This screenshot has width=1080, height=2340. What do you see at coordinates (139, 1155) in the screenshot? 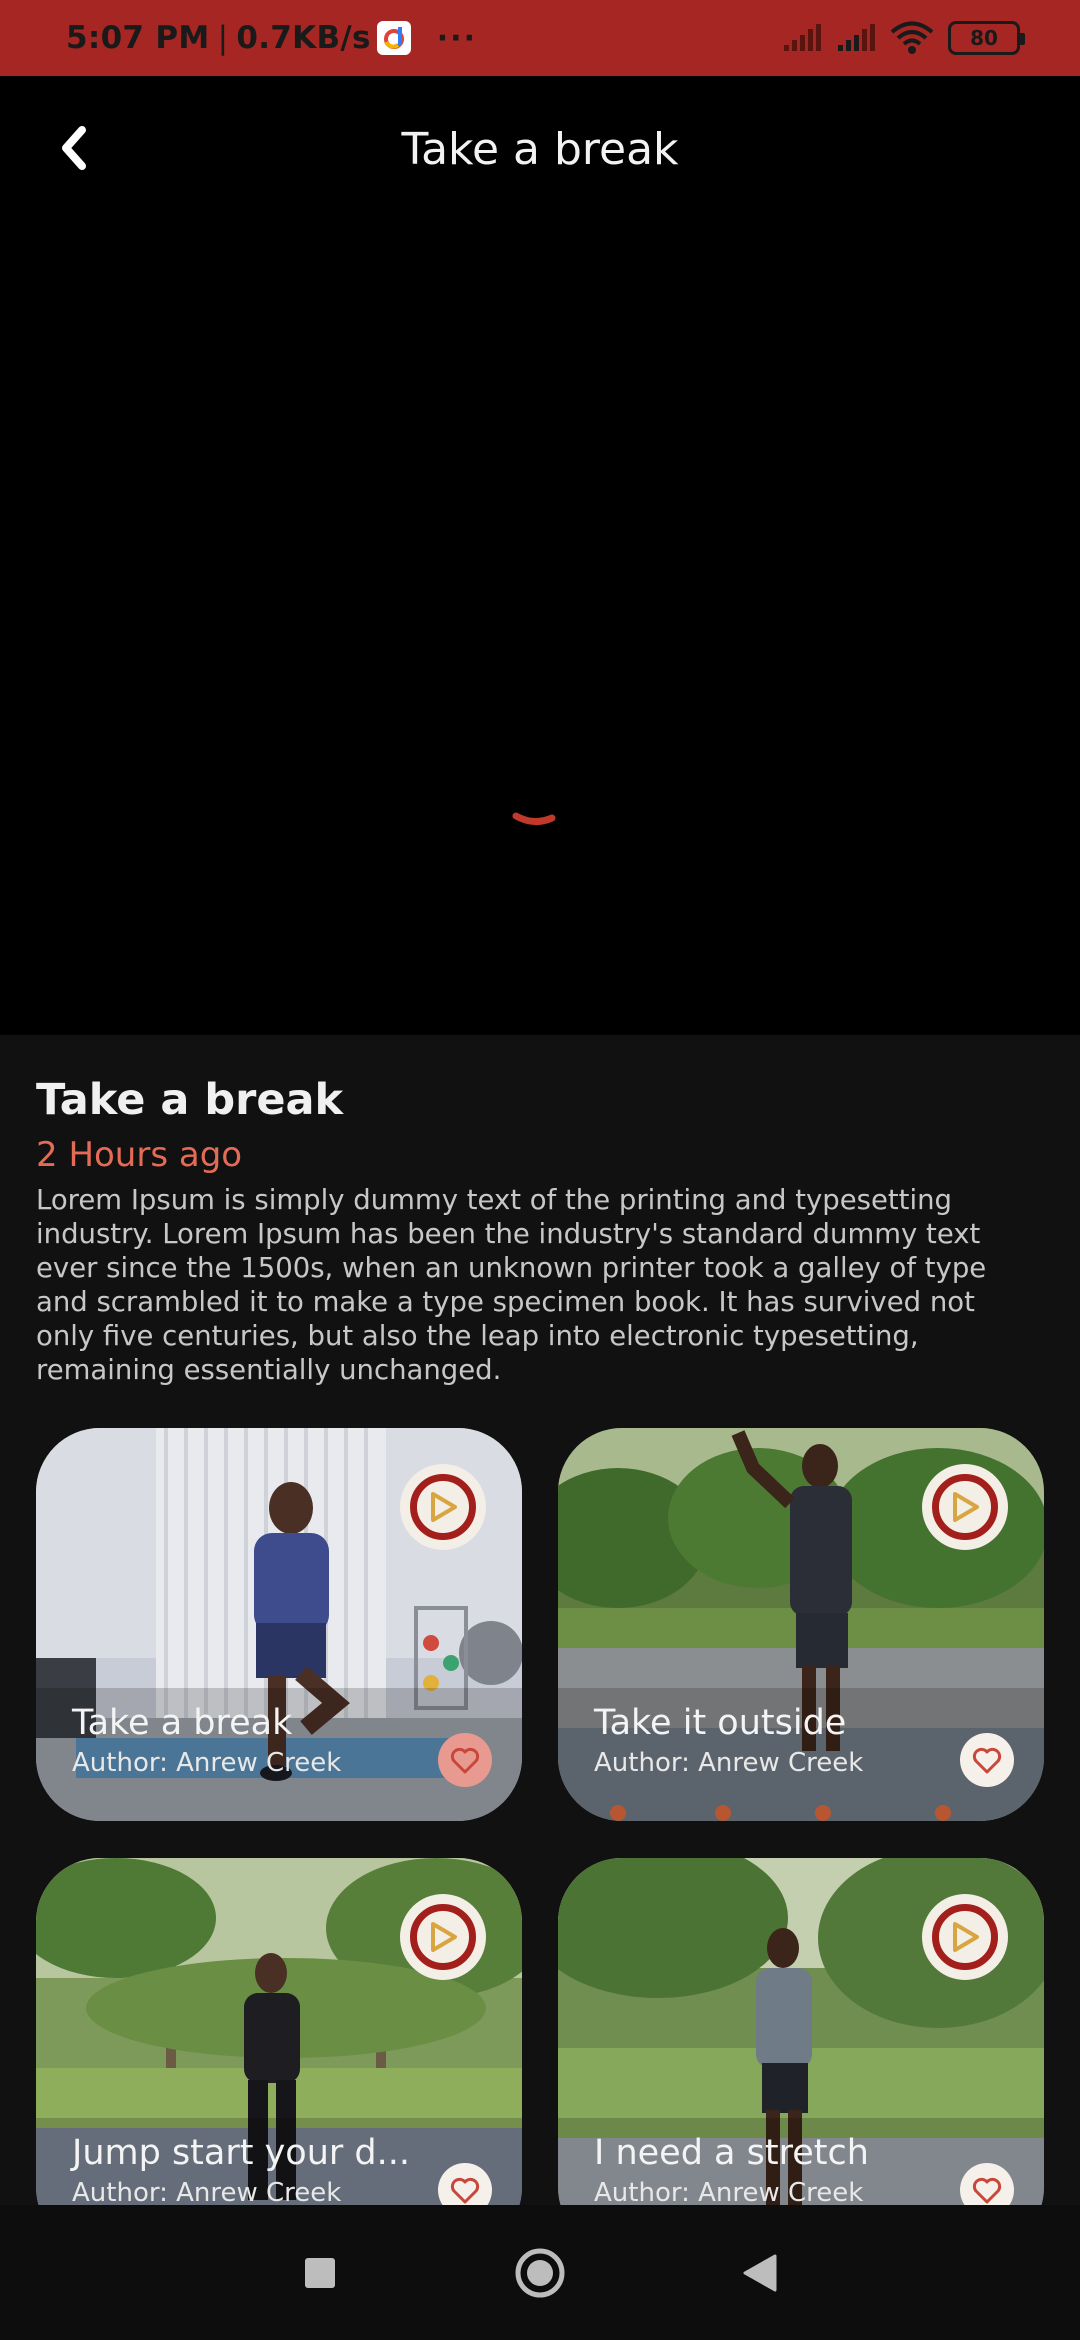
I see `detail-time-ago: 2 Hours ago` at bounding box center [139, 1155].